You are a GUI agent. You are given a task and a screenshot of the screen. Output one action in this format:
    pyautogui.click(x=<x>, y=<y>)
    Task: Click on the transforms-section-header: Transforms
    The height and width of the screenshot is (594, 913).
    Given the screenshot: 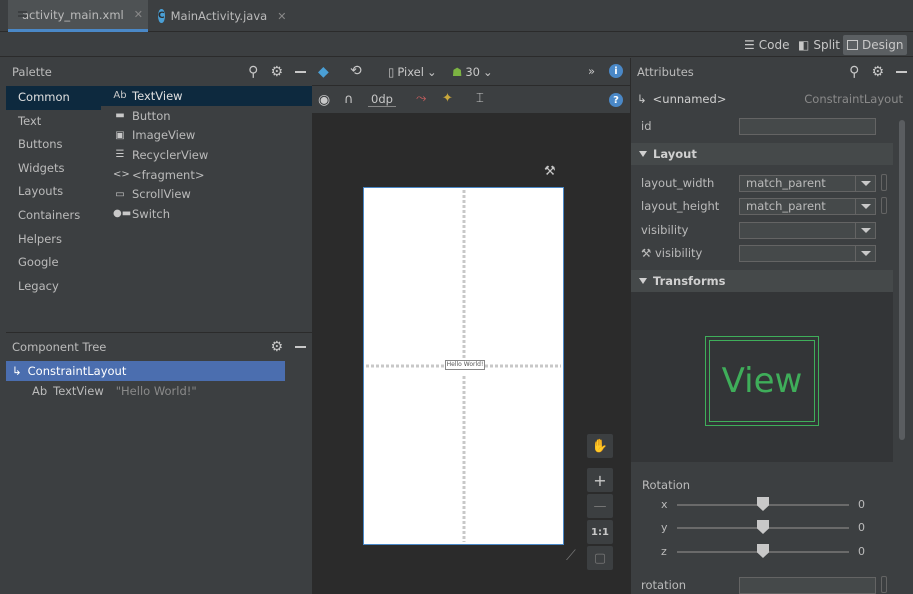 What is the action you would take?
    pyautogui.click(x=762, y=281)
    